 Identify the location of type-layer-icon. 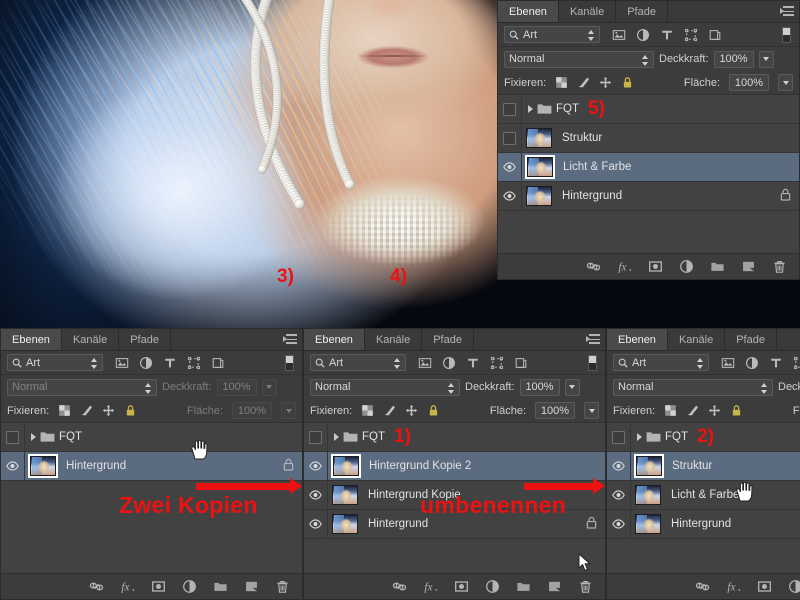
(667, 35).